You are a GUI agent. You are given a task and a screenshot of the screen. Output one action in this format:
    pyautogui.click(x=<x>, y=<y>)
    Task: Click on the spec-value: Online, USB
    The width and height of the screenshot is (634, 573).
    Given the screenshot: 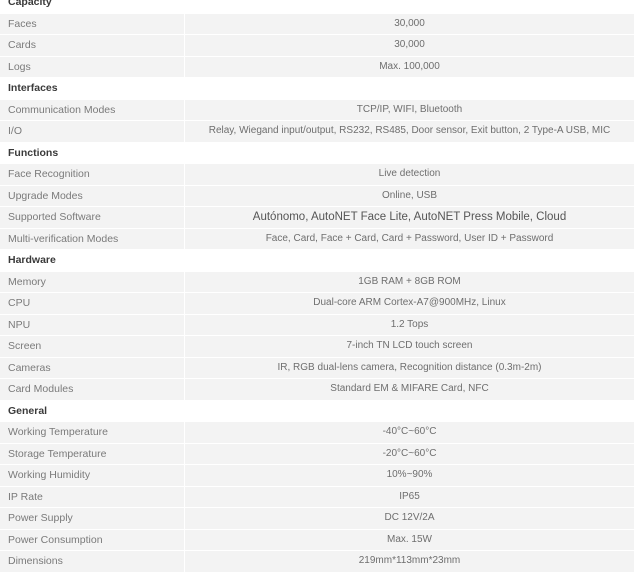 What is the action you would take?
    pyautogui.click(x=409, y=195)
    